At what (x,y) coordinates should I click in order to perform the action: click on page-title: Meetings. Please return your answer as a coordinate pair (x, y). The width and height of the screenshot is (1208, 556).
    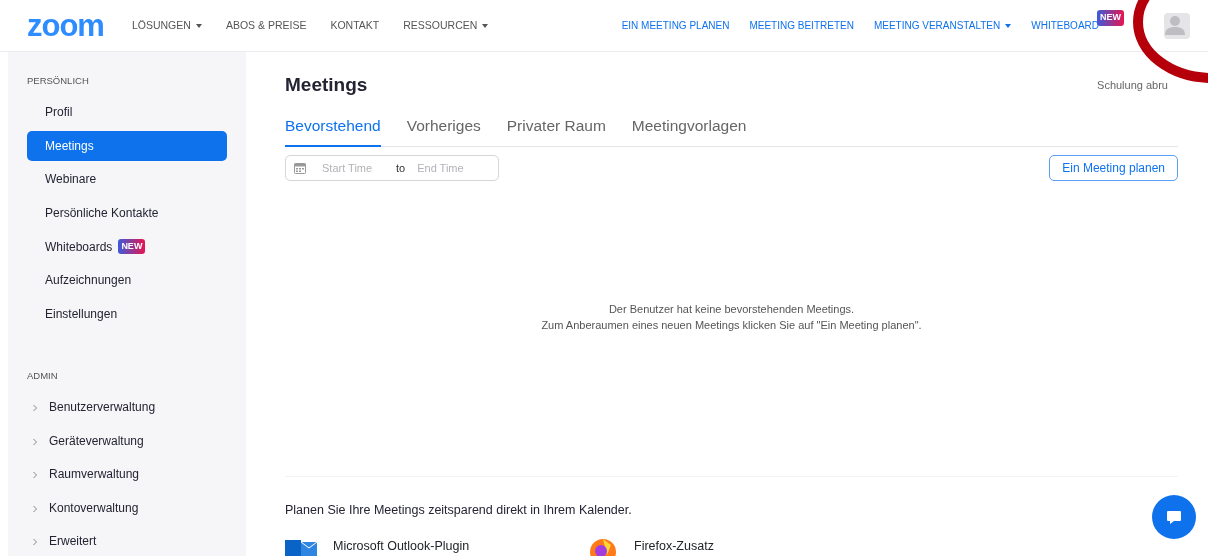
    Looking at the image, I should click on (326, 85).